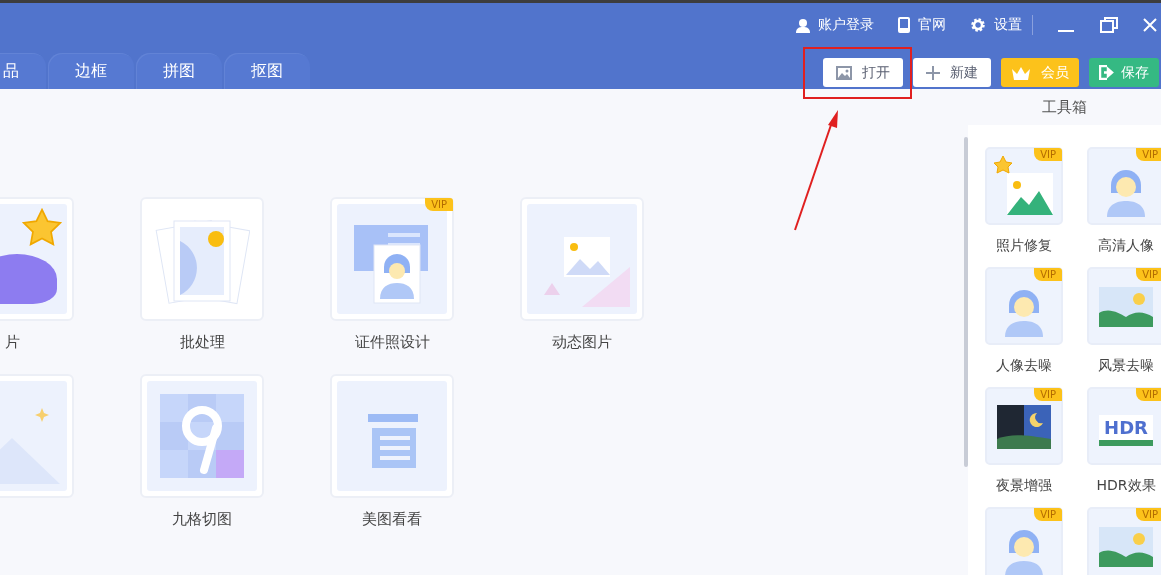 The height and width of the screenshot is (575, 1161). What do you see at coordinates (863, 72) in the screenshot?
I see `action-button: 打开` at bounding box center [863, 72].